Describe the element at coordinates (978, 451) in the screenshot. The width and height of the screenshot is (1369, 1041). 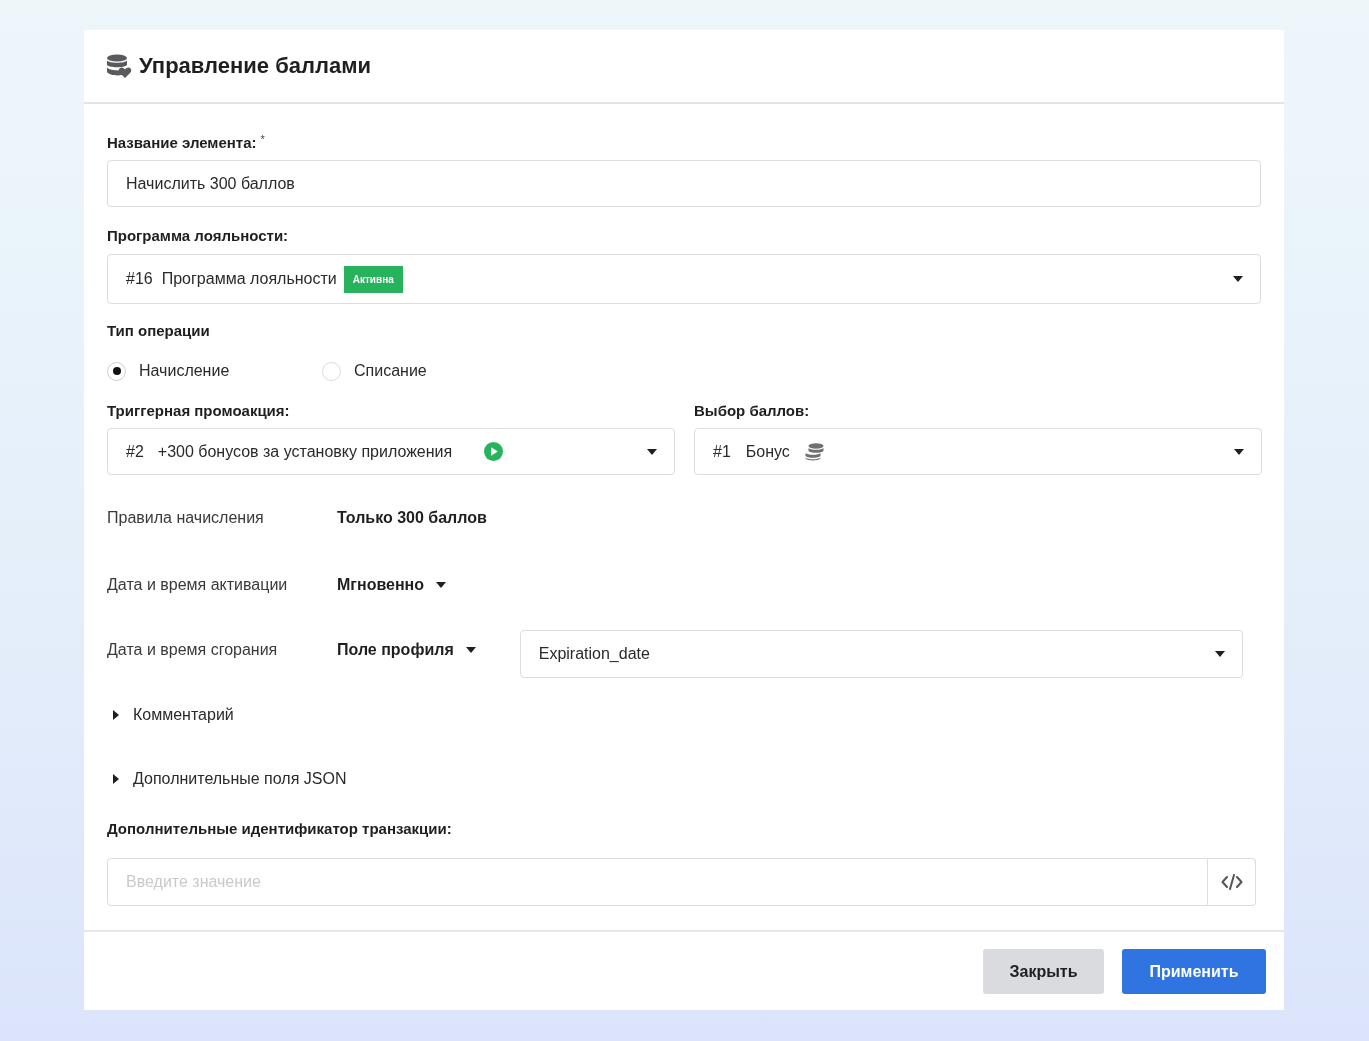
I see `select-field: #1 Бонус` at that location.